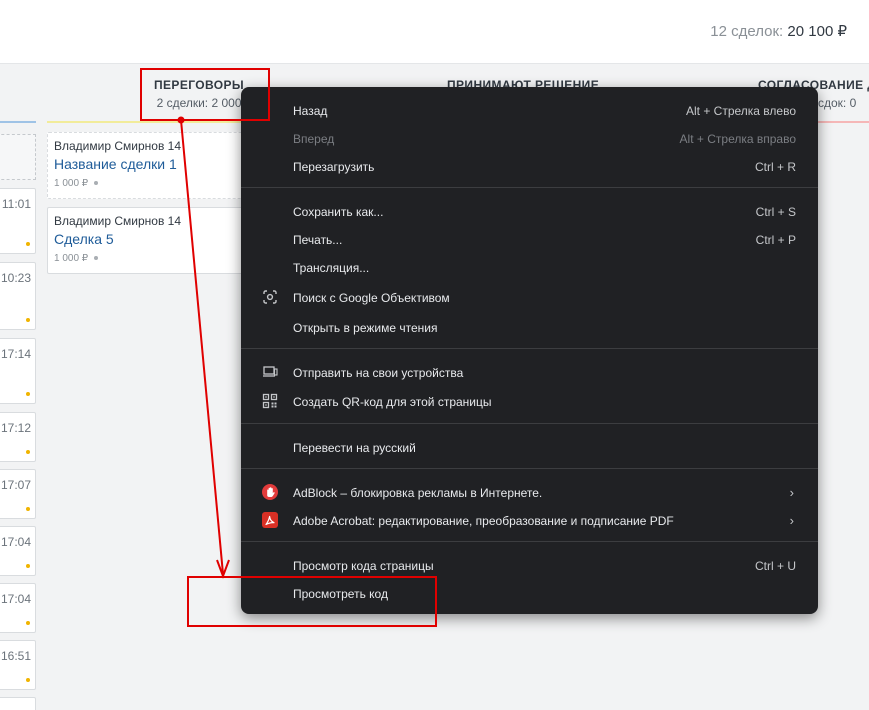 The width and height of the screenshot is (869, 710). What do you see at coordinates (203, 347) in the screenshot?
I see `annotation-arrow` at bounding box center [203, 347].